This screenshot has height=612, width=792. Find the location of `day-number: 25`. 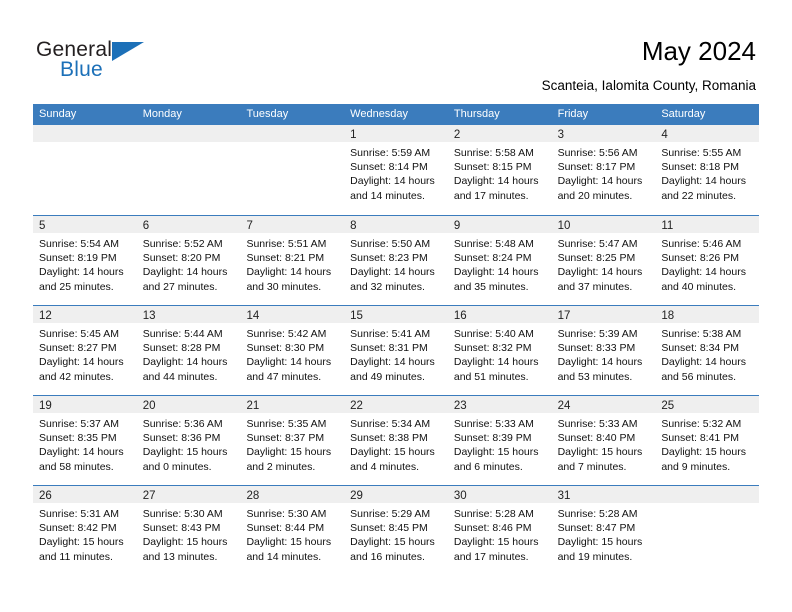

day-number: 25 is located at coordinates (668, 406).